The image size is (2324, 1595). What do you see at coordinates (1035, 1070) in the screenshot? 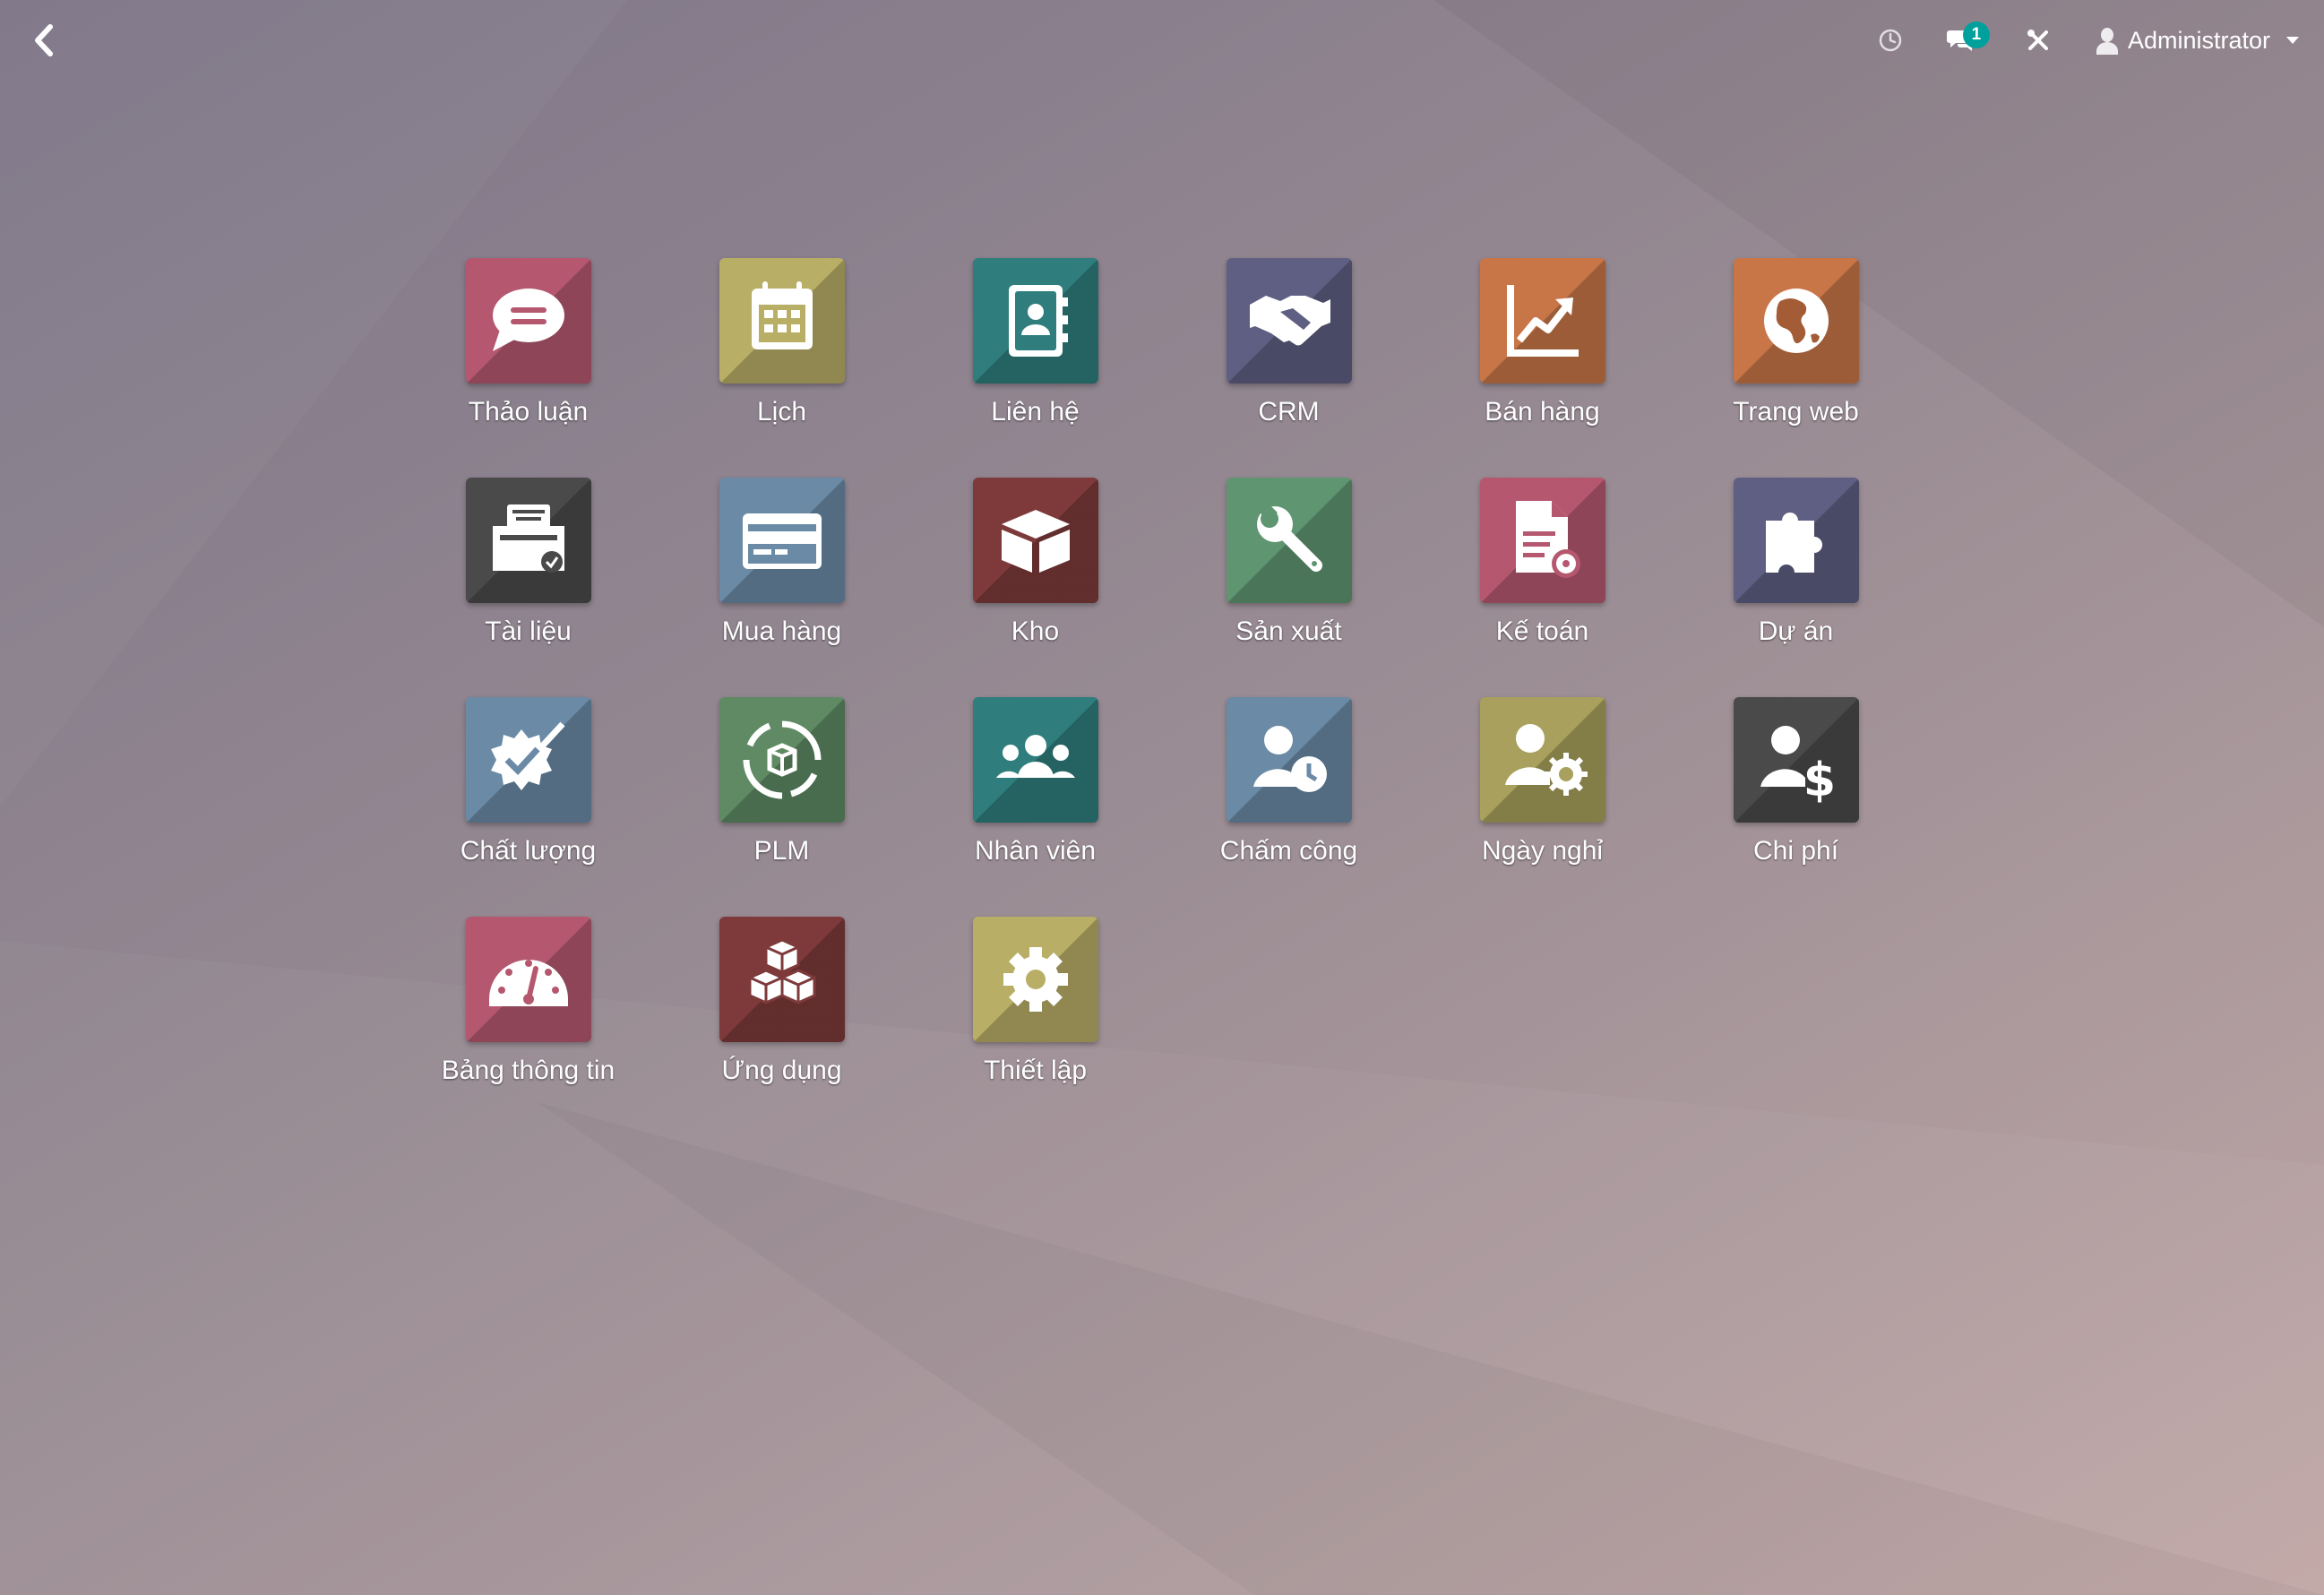
I see `app-label: Thiết lập` at bounding box center [1035, 1070].